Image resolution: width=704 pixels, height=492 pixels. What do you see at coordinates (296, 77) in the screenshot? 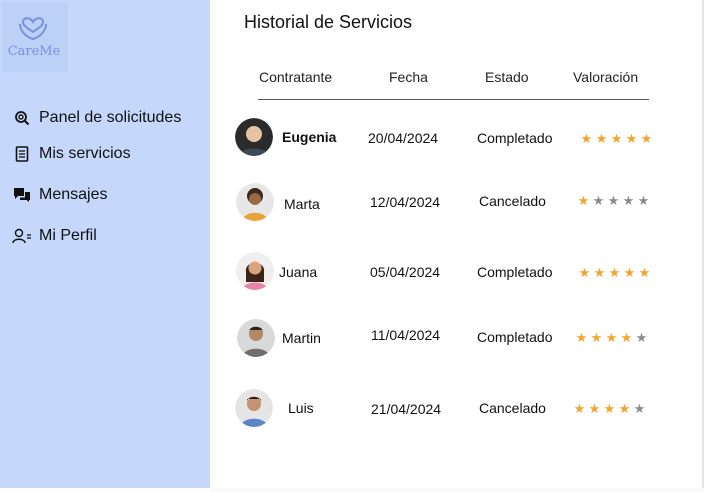
I see `column-header-contratante: Contratante` at bounding box center [296, 77].